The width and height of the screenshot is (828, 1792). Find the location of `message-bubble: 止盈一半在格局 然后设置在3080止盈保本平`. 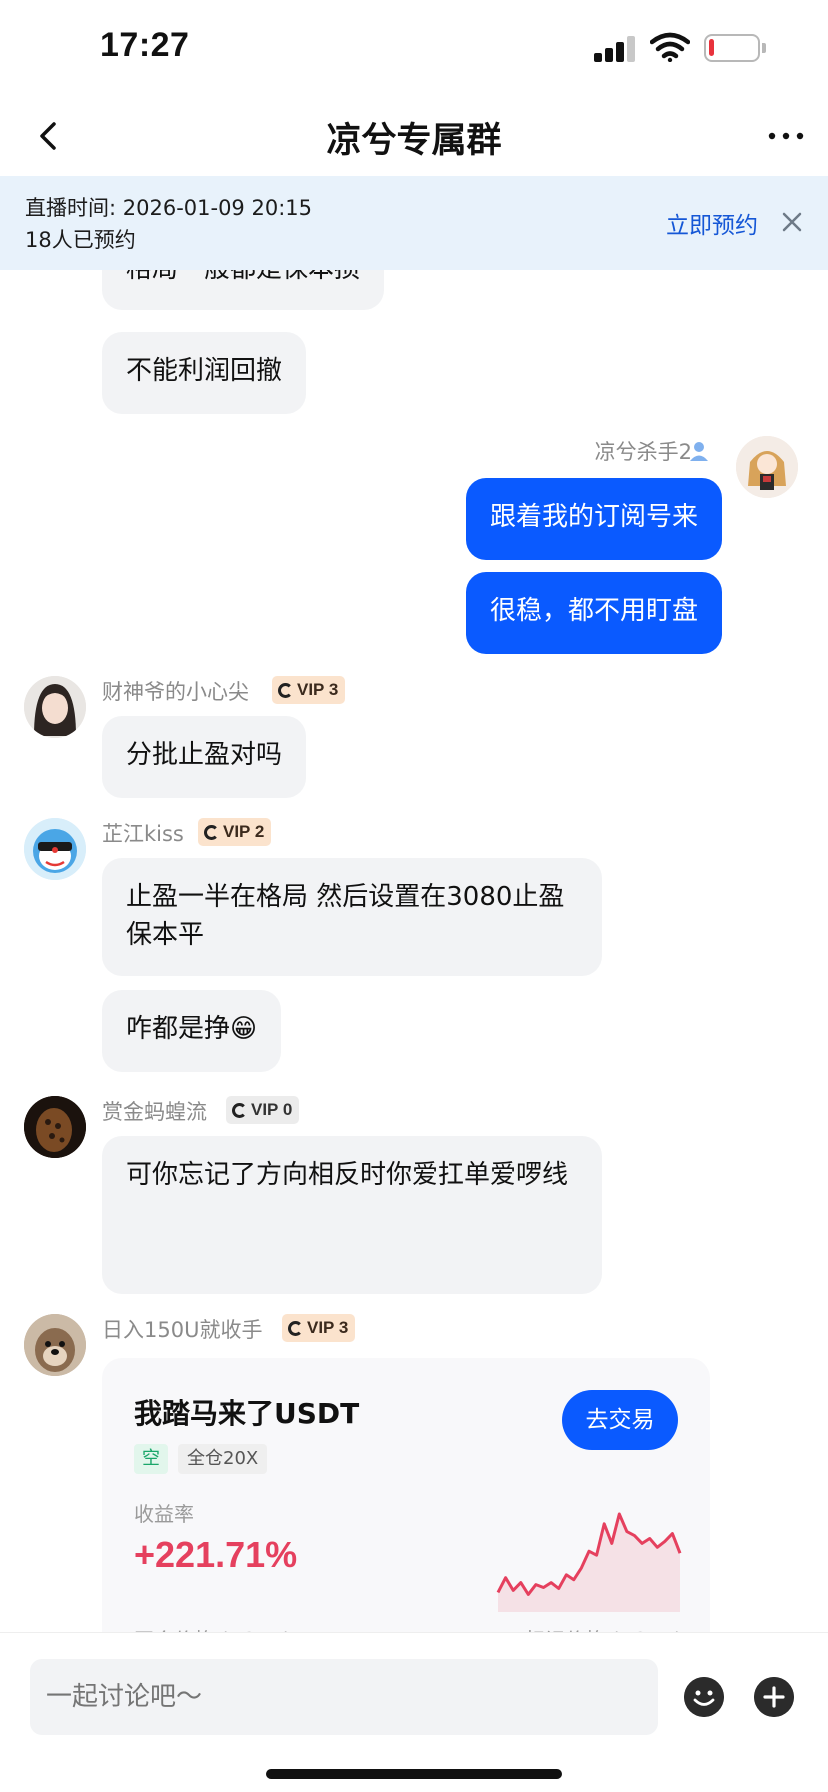

message-bubble: 止盈一半在格局 然后设置在3080止盈保本平 is located at coordinates (352, 917).